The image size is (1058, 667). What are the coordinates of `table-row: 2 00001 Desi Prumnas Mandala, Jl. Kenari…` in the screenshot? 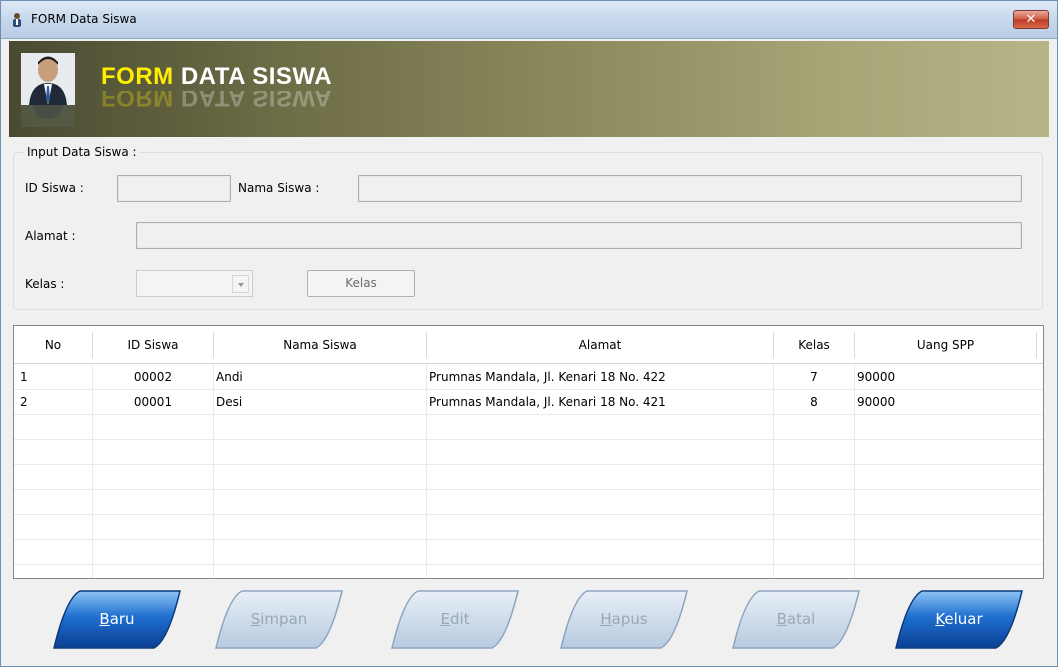 It's located at (528, 402).